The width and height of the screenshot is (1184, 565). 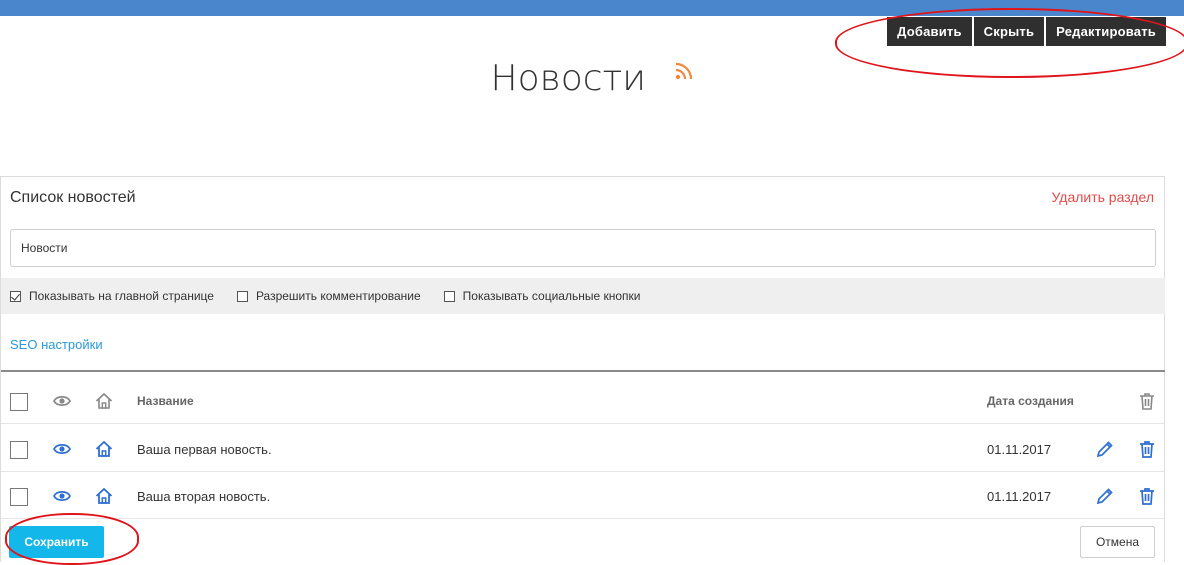 I want to click on table-header: Название Дата создания, so click(x=583, y=400).